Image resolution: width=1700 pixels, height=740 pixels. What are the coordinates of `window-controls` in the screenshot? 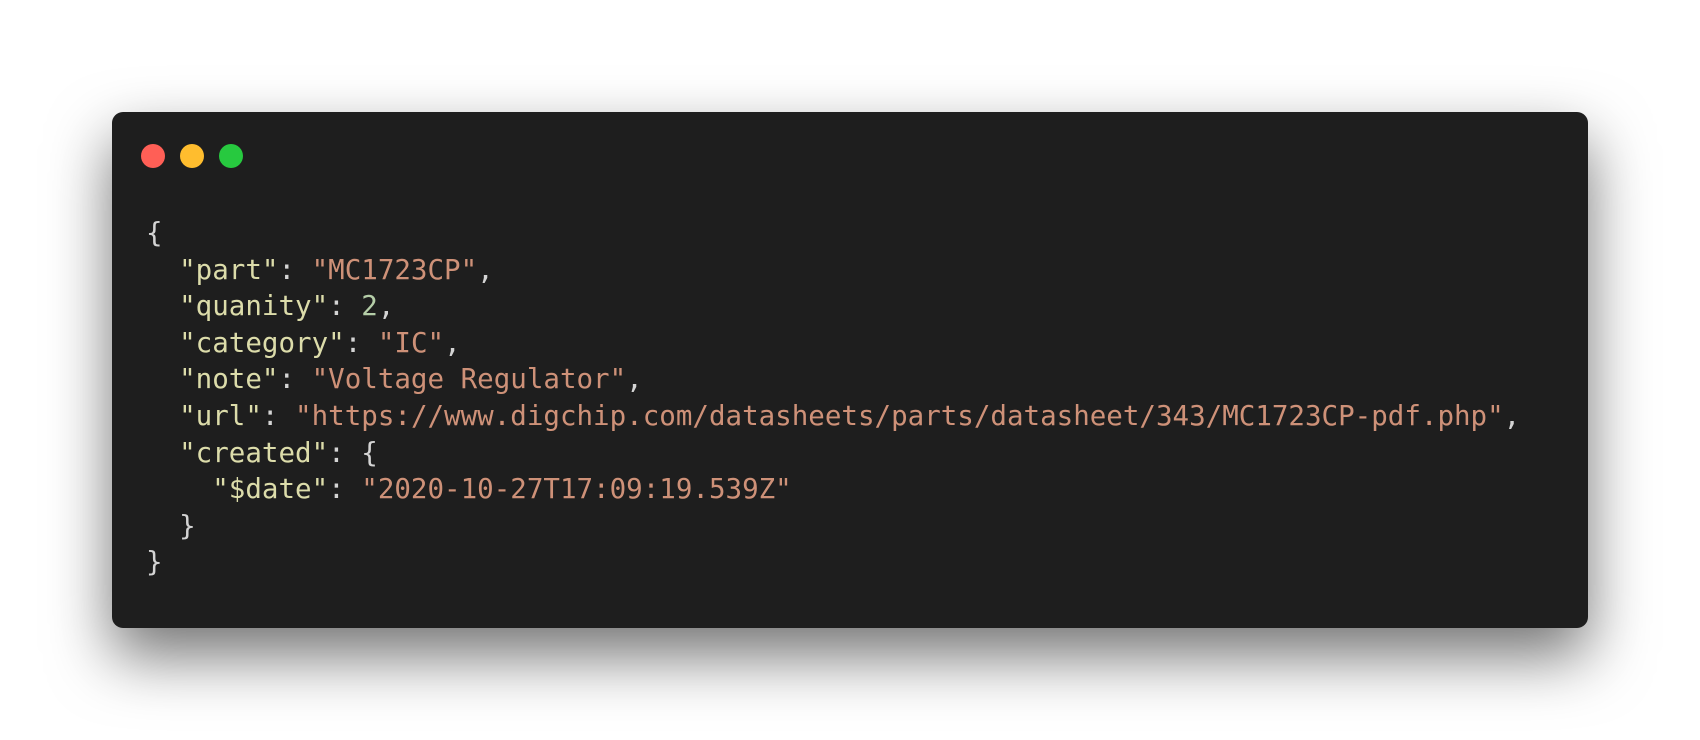 It's located at (192, 156).